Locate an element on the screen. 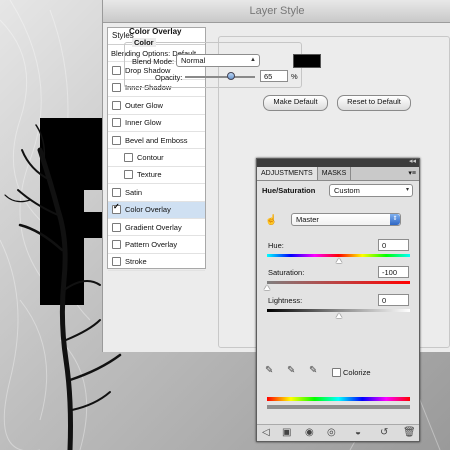 The width and height of the screenshot is (450, 450). panel-bottom-toolbar: ◁ ▣ ◉ ◎ ◒ ↺ 🗑 is located at coordinates (338, 432).